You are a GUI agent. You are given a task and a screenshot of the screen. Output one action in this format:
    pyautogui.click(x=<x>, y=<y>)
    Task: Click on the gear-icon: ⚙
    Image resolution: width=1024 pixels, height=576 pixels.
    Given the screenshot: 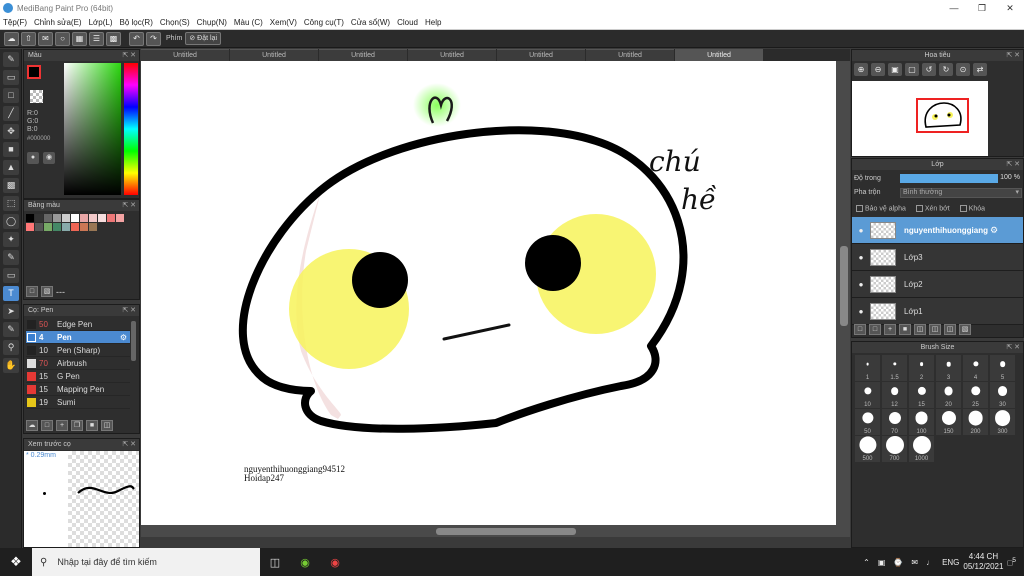 What is the action you would take?
    pyautogui.click(x=123, y=337)
    